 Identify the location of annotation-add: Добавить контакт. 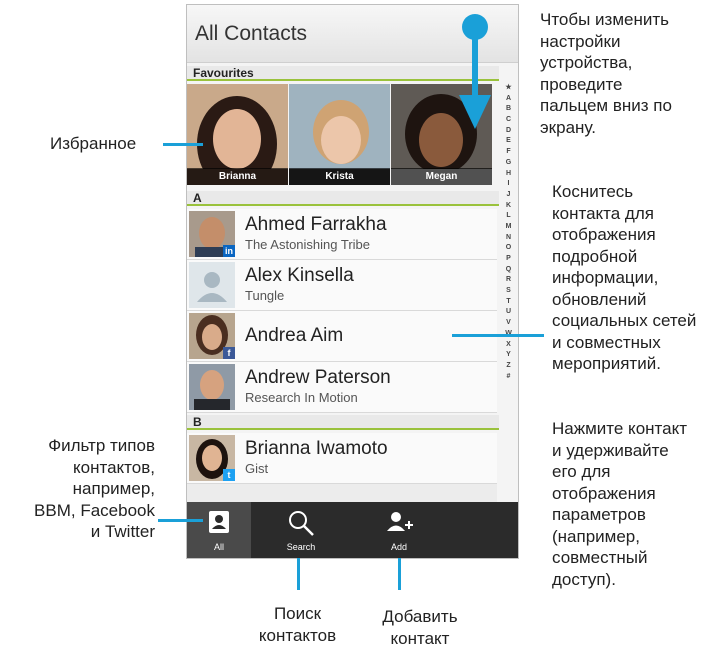
(420, 627).